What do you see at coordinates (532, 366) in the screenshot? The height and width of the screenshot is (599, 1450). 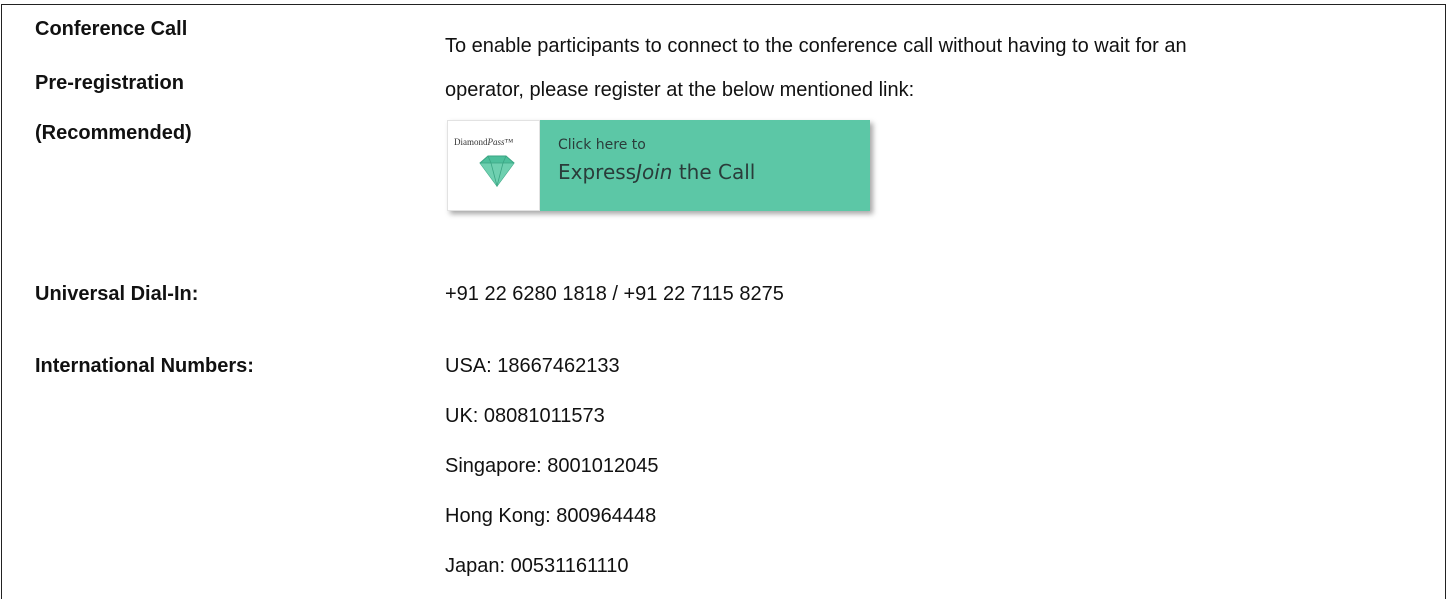 I see `international-number-usa: USA: 18667462133` at bounding box center [532, 366].